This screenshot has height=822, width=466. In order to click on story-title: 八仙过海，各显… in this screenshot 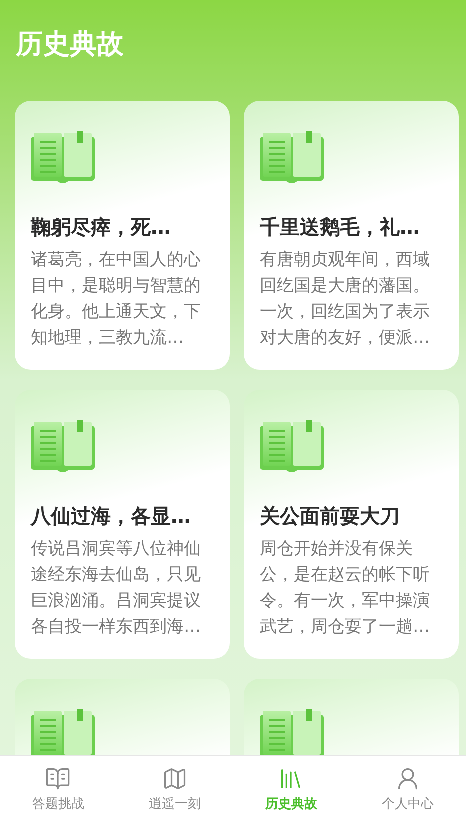, I will do `click(111, 516)`.